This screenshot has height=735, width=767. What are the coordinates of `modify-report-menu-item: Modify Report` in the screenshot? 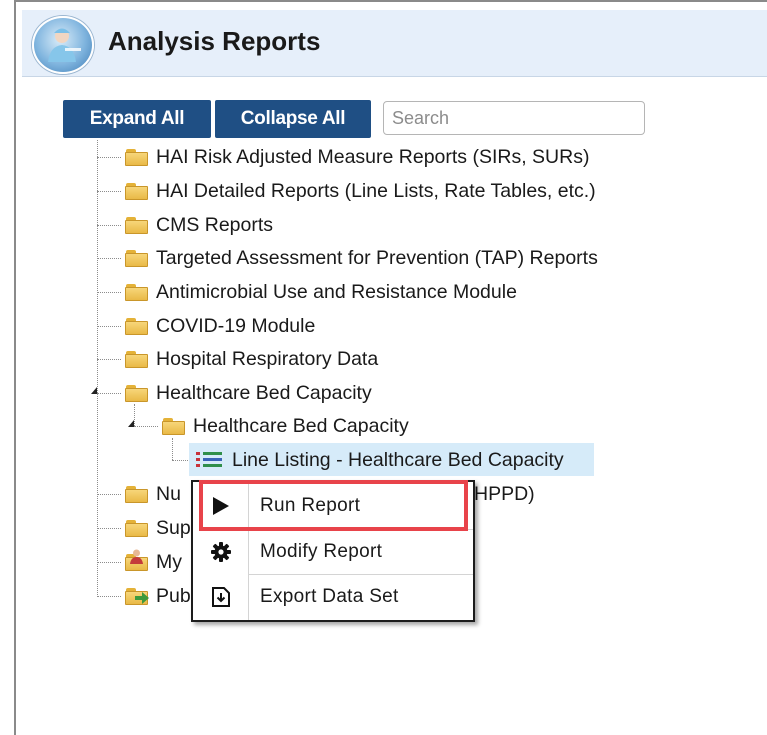 It's located at (333, 552).